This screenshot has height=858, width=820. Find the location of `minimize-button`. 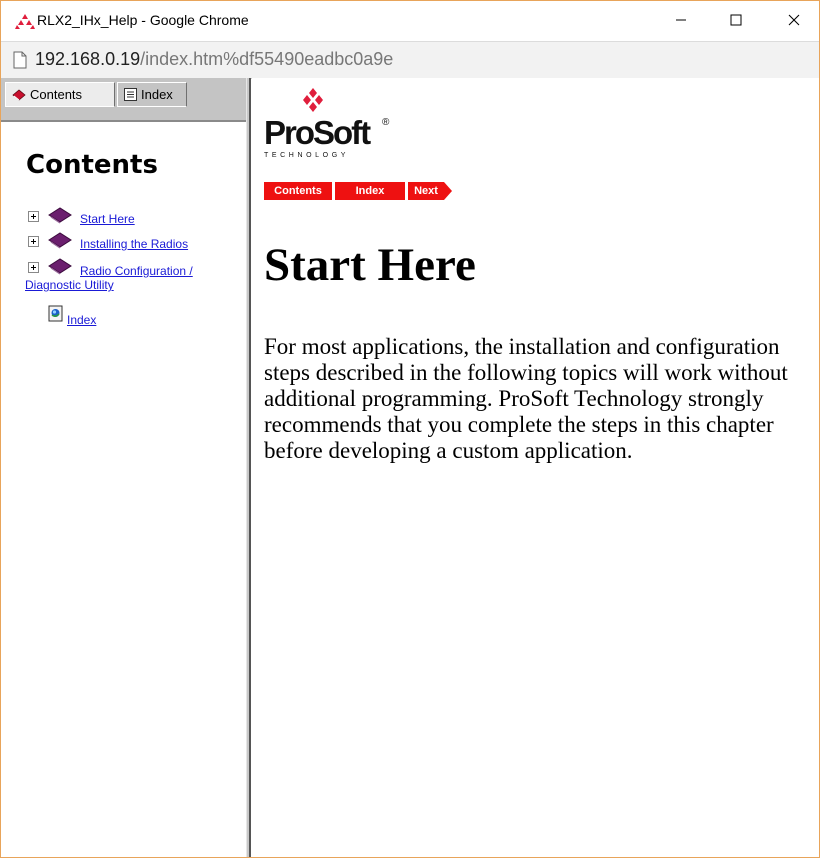

minimize-button is located at coordinates (681, 20).